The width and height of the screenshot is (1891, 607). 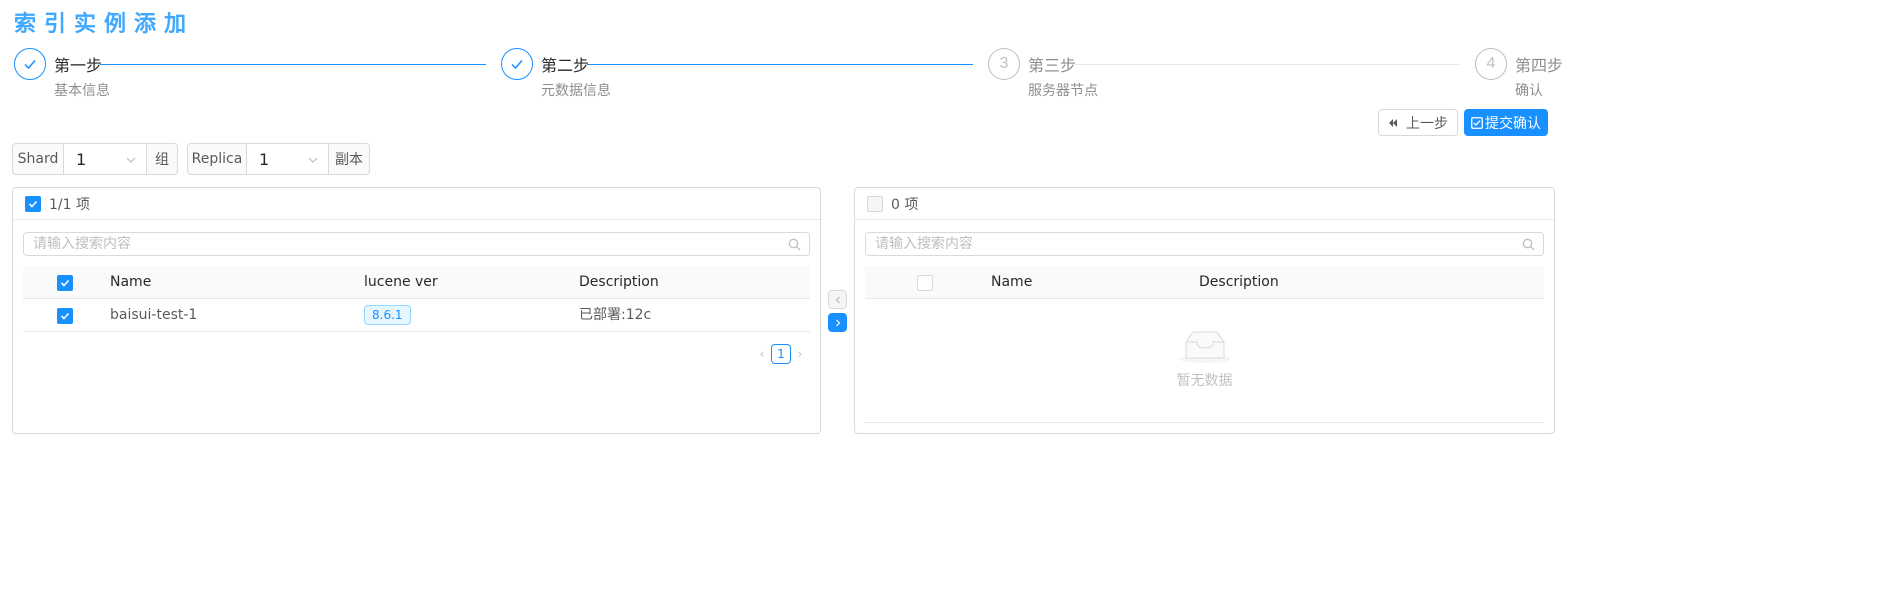 What do you see at coordinates (154, 315) in the screenshot?
I see `row-name: baisui-test-1` at bounding box center [154, 315].